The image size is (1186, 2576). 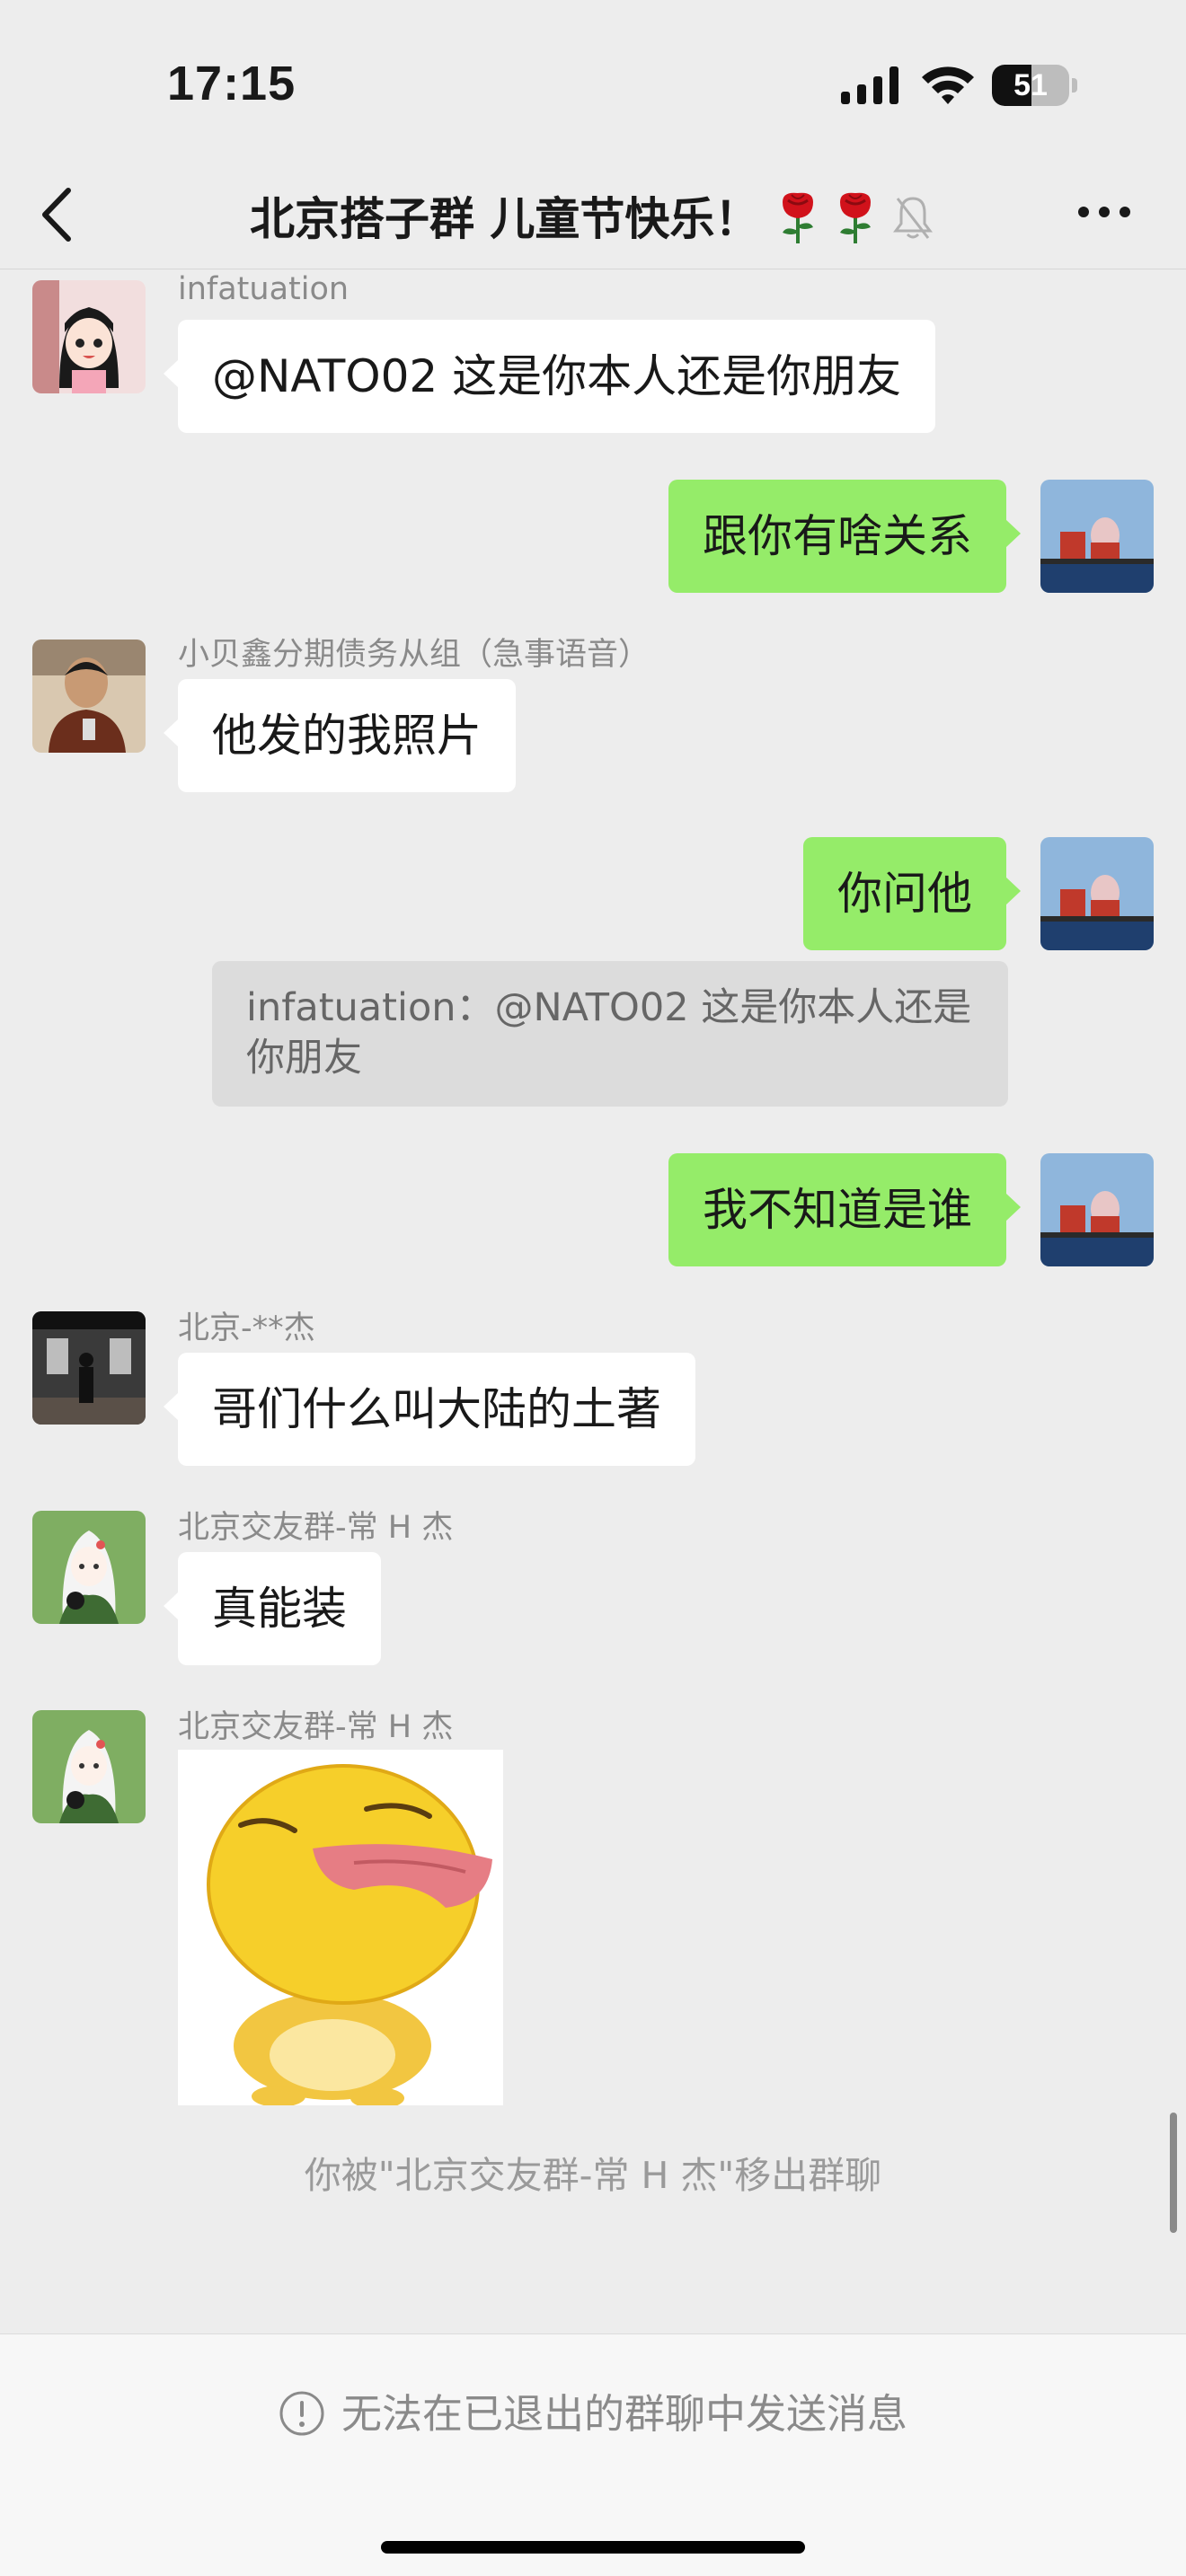 I want to click on chat-title: 北京搭子群 儿童节快乐！, so click(x=592, y=215).